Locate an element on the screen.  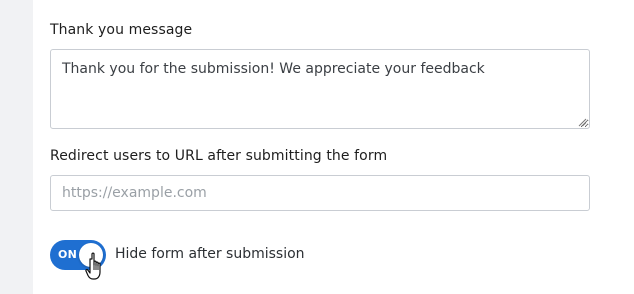
left-sidebar-strip is located at coordinates (16, 147).